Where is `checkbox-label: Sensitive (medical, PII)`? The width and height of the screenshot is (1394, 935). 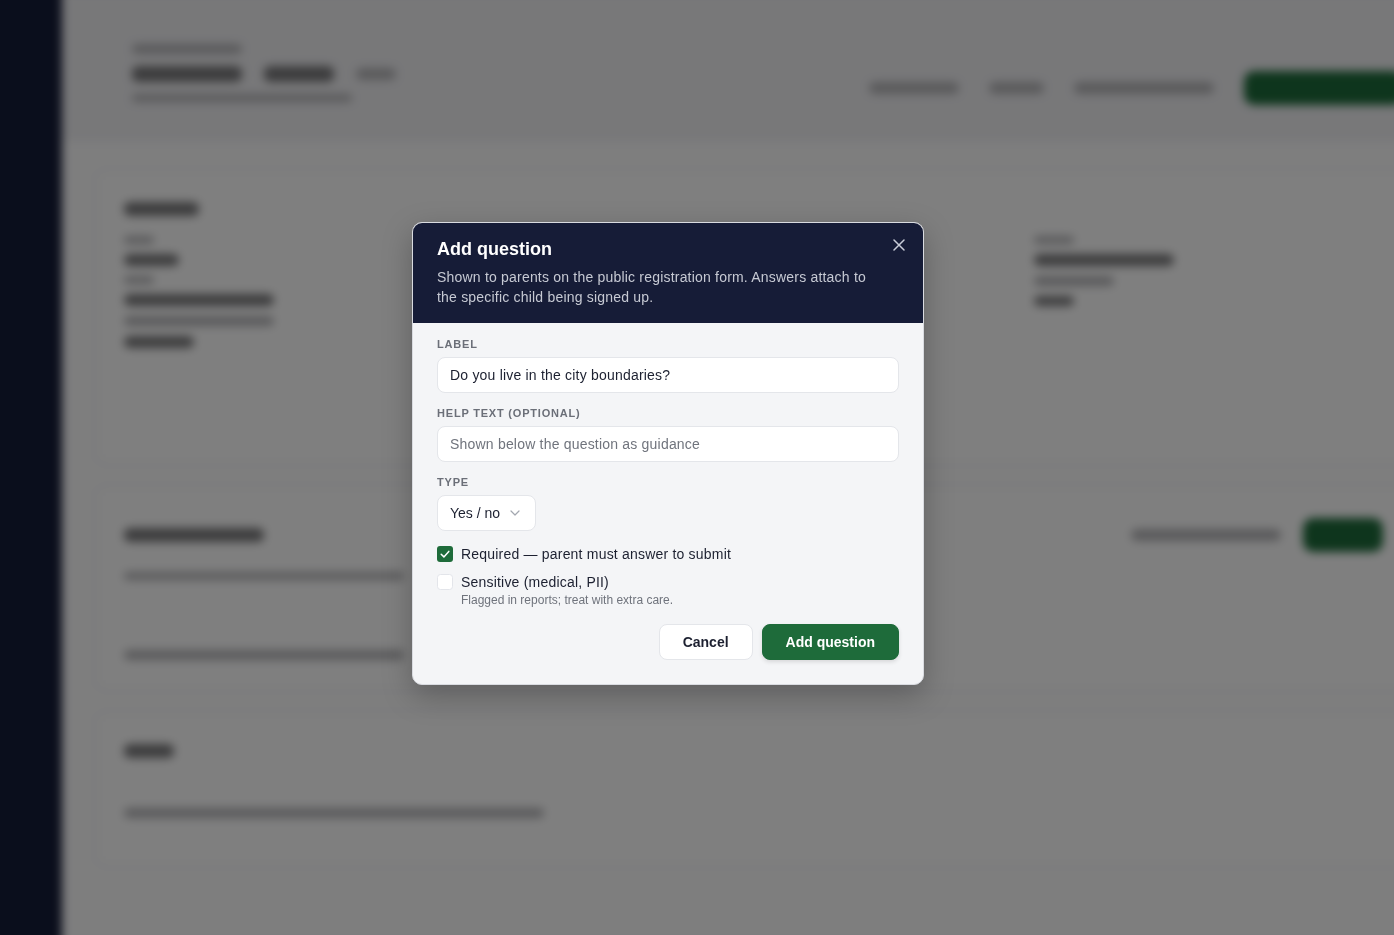
checkbox-label: Sensitive (medical, PII) is located at coordinates (567, 582).